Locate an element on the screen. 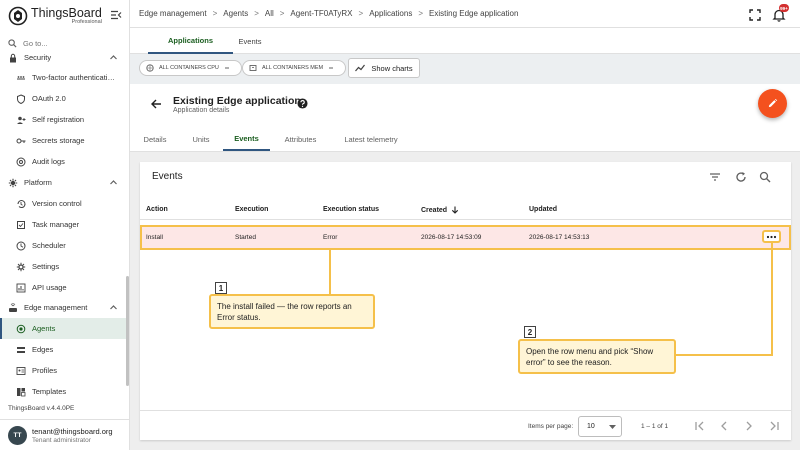  filter-icon is located at coordinates (715, 177).